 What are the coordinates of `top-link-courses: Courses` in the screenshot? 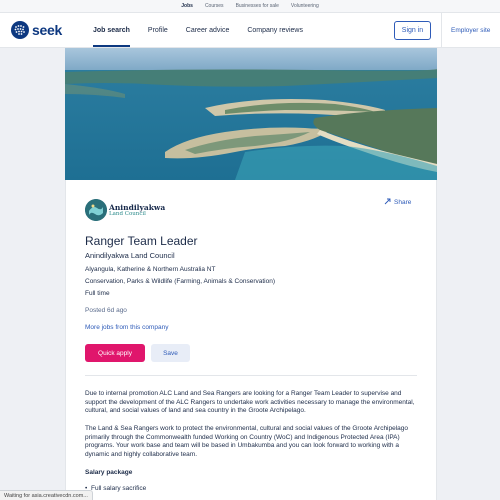 It's located at (214, 6).